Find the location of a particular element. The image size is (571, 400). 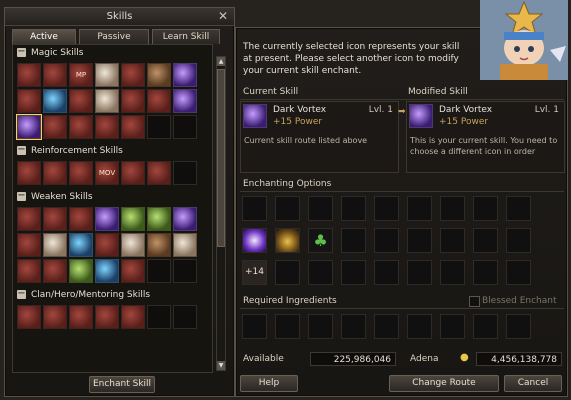

section-title: Magic Skills is located at coordinates (57, 53).